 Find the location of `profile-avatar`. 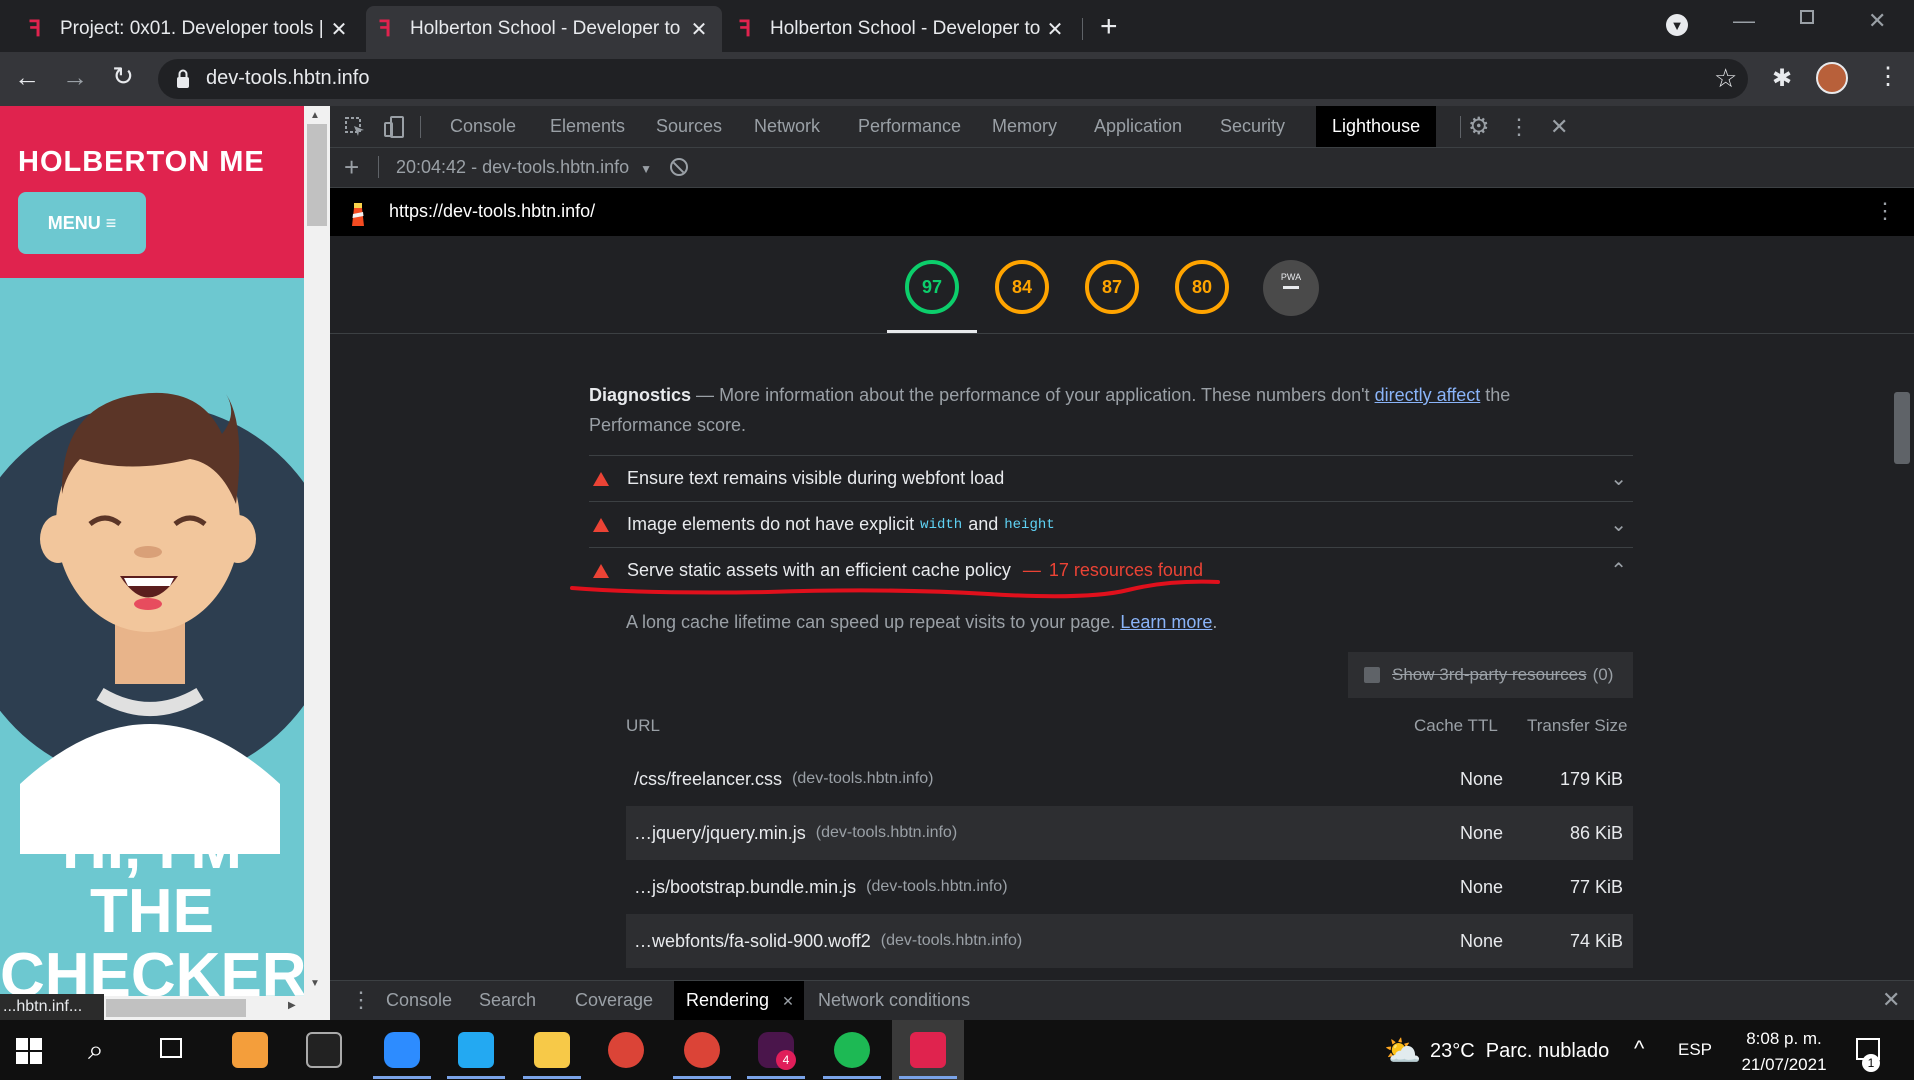

profile-avatar is located at coordinates (1832, 78).